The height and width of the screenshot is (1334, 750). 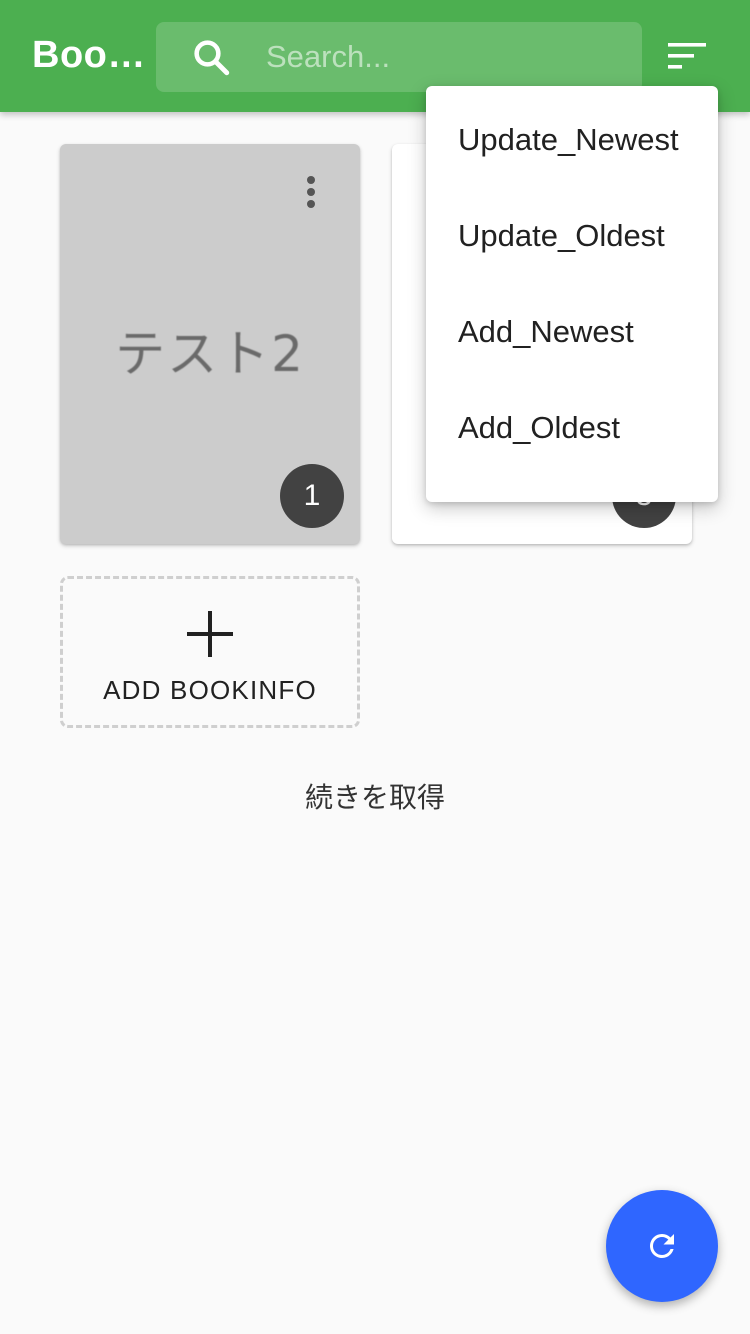 What do you see at coordinates (311, 192) in the screenshot?
I see `more-vert-icon` at bounding box center [311, 192].